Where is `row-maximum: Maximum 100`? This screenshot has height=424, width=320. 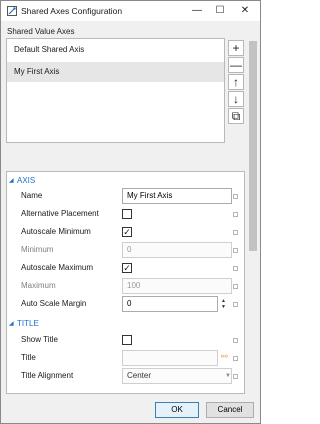 row-maximum: Maximum 100 is located at coordinates (125, 287).